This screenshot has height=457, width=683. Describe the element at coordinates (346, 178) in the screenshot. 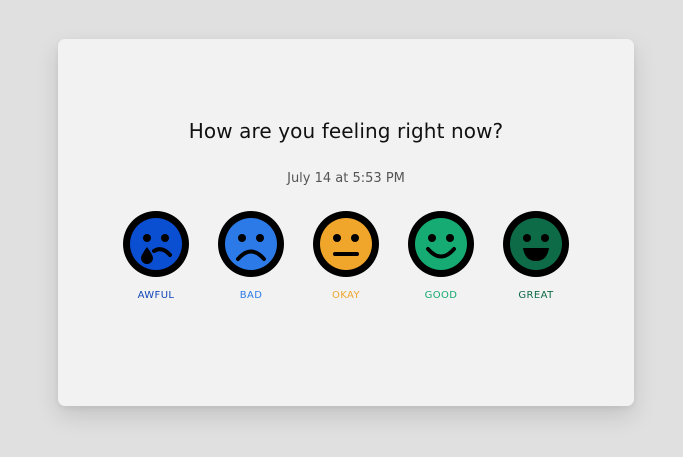

I see `timestamp: July 14 at 5:53 PM` at that location.